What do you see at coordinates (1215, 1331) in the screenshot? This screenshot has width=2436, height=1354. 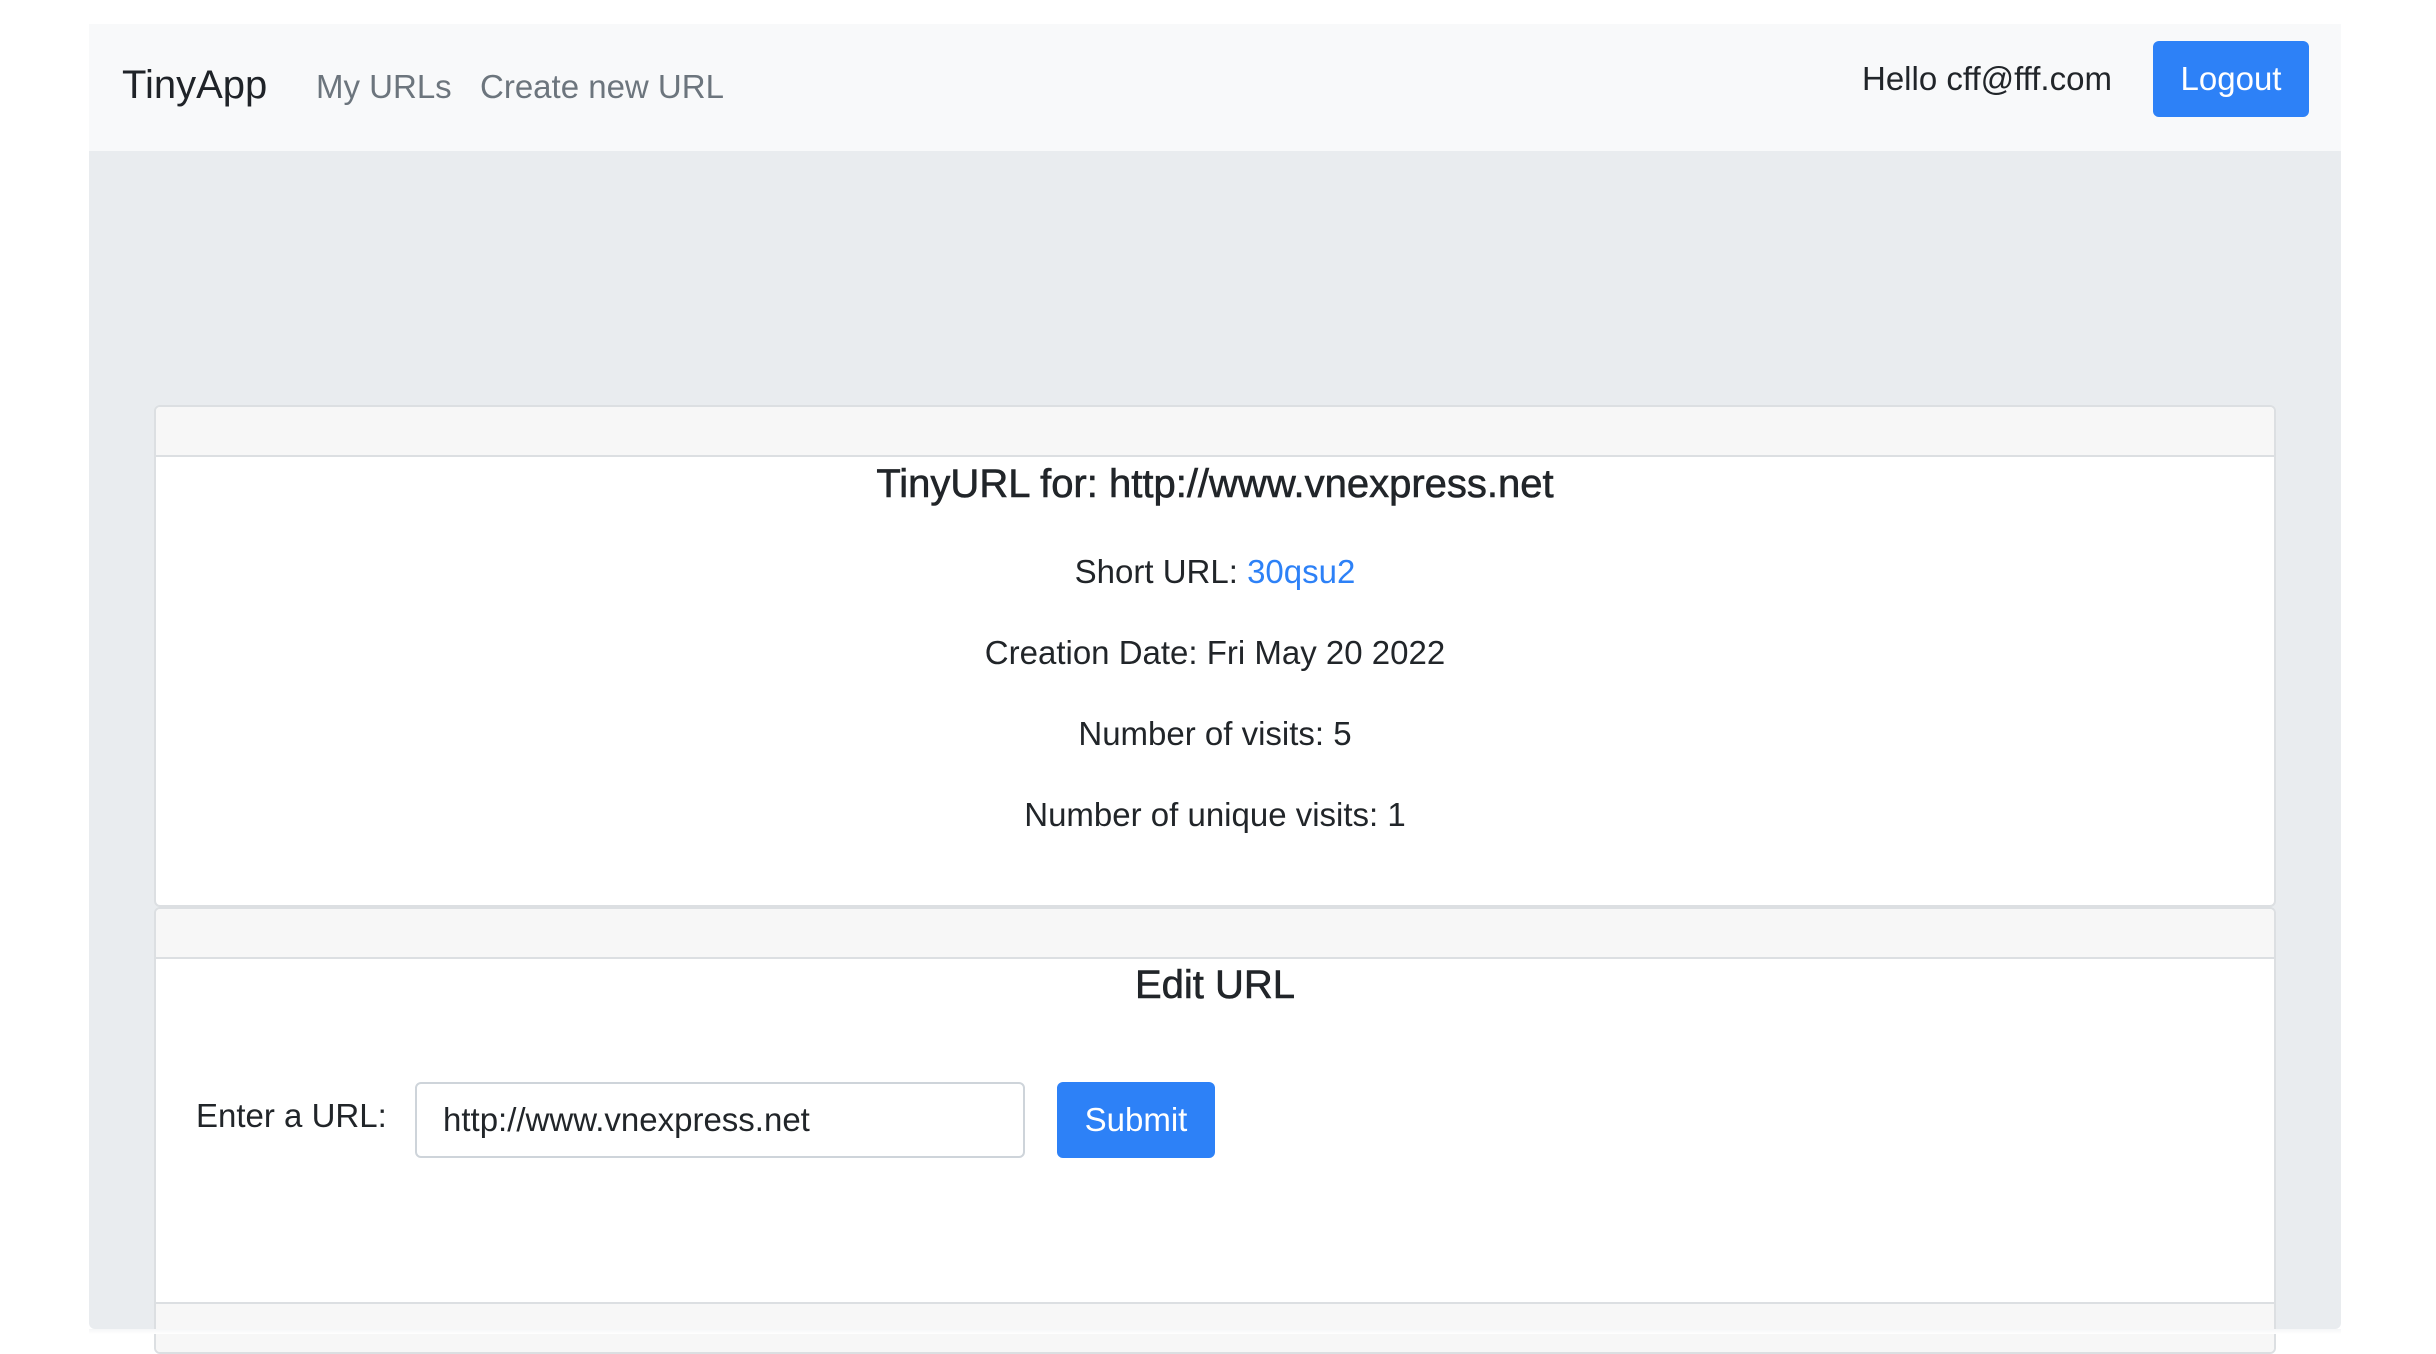 I see `page-shadow` at bounding box center [1215, 1331].